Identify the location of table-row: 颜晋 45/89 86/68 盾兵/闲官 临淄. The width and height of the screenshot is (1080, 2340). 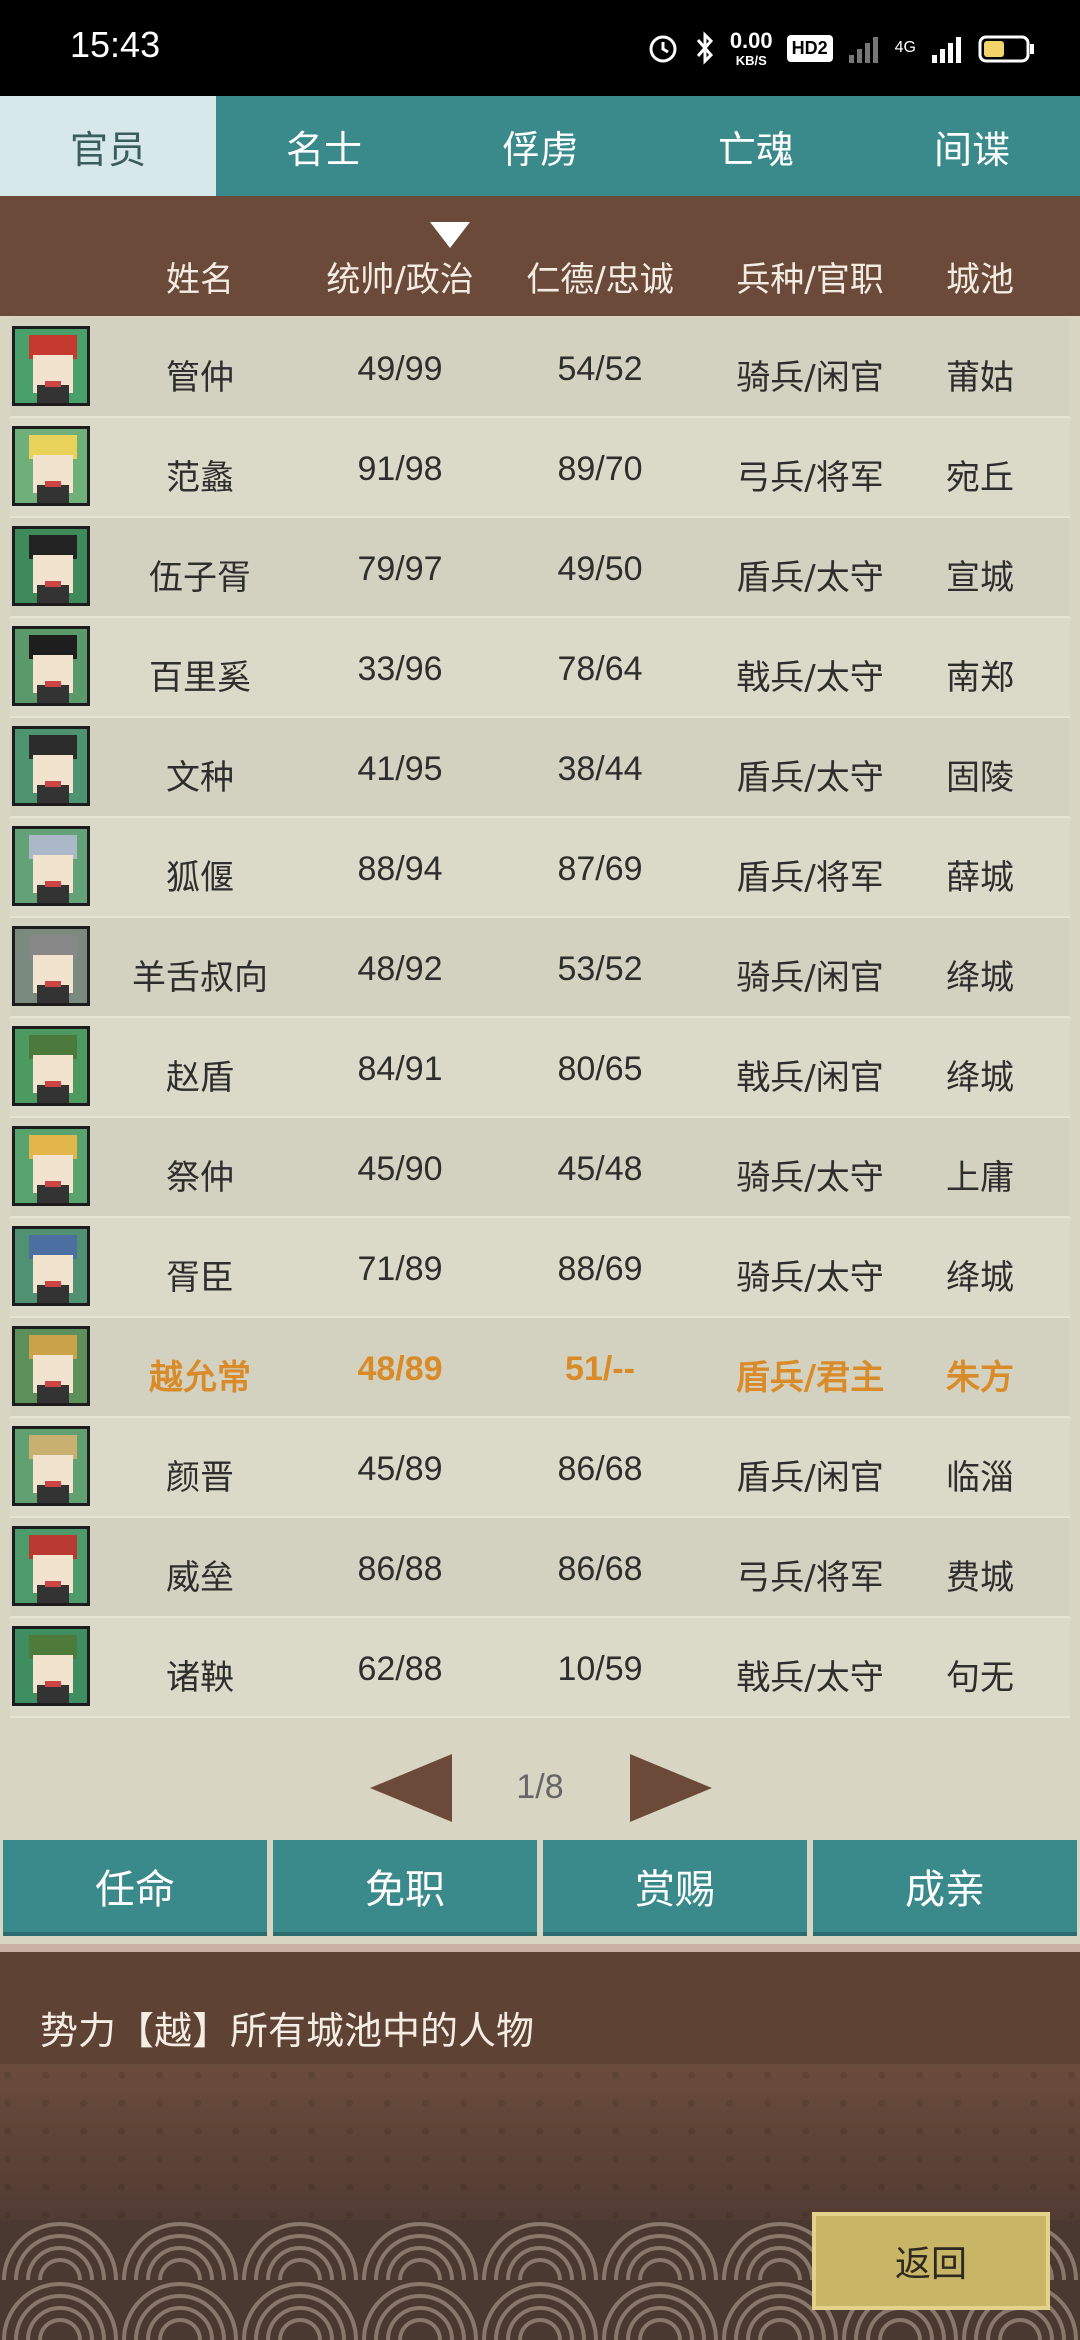
(540, 1468).